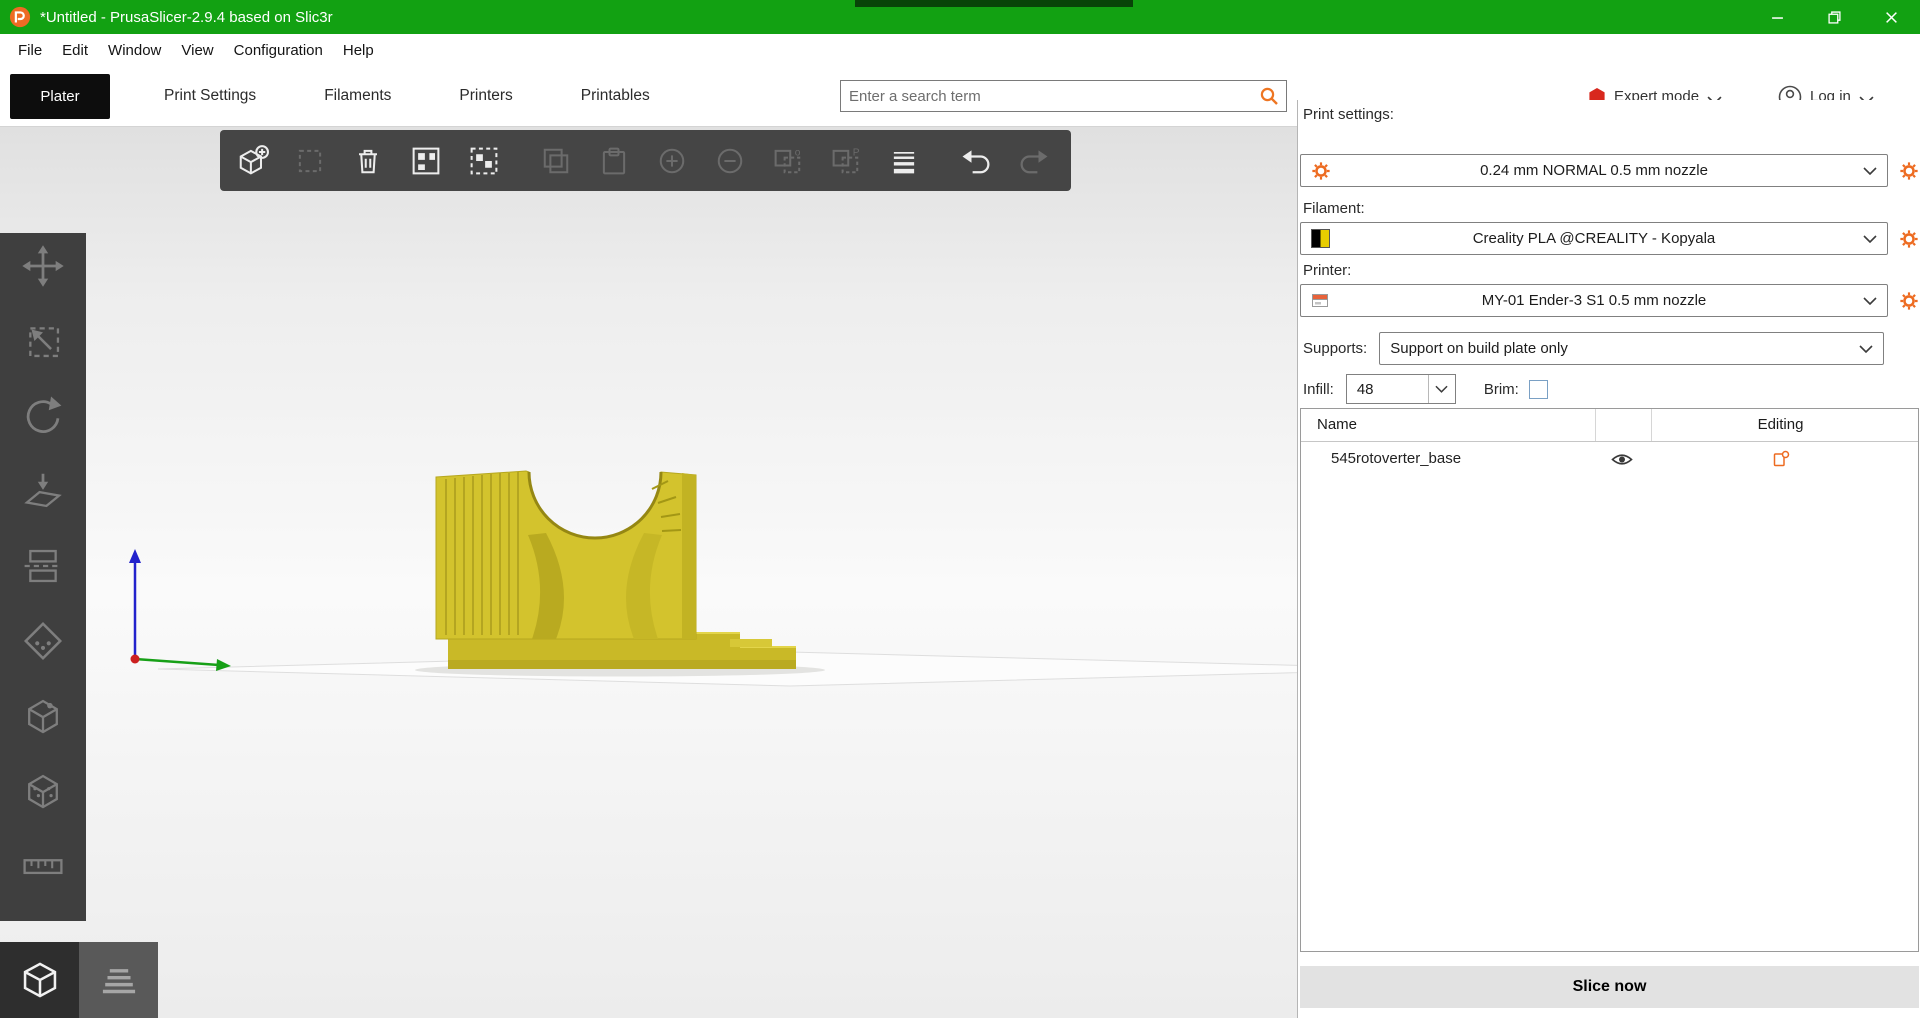 Image resolution: width=1920 pixels, height=1018 pixels. I want to click on arrange-bed-icon, so click(484, 161).